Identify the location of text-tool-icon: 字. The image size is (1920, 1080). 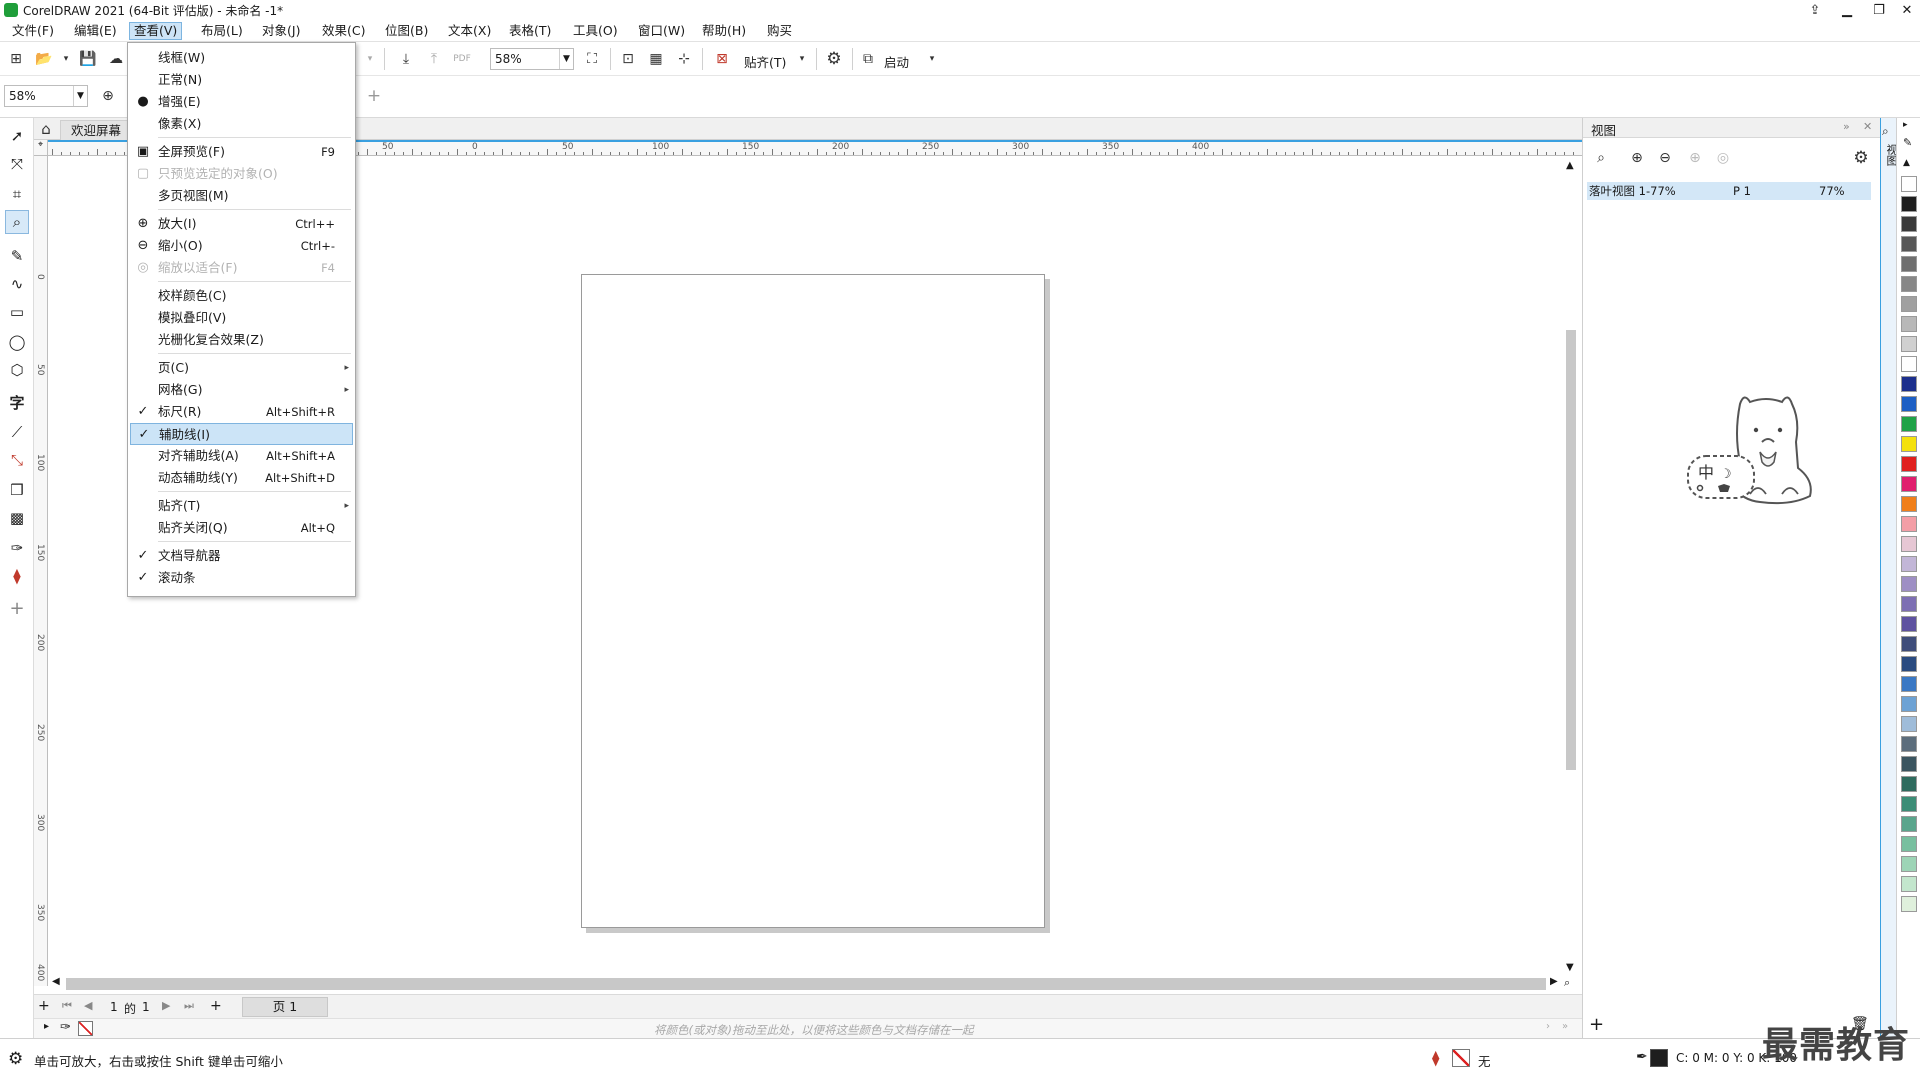
(17, 402).